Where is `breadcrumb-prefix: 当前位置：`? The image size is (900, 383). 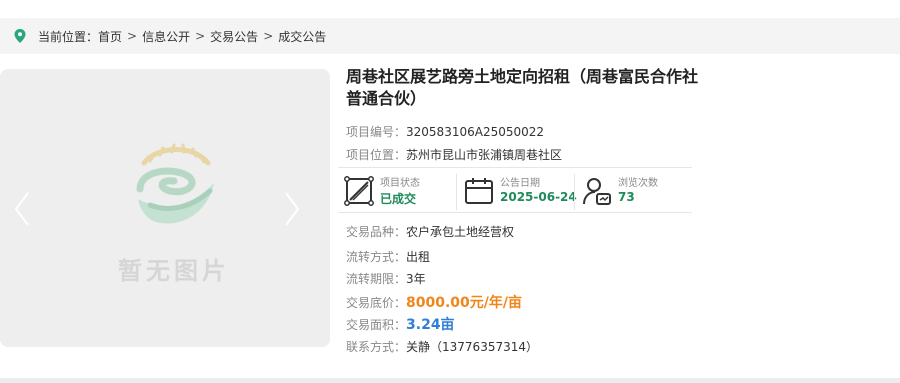
breadcrumb-prefix: 当前位置： is located at coordinates (68, 36).